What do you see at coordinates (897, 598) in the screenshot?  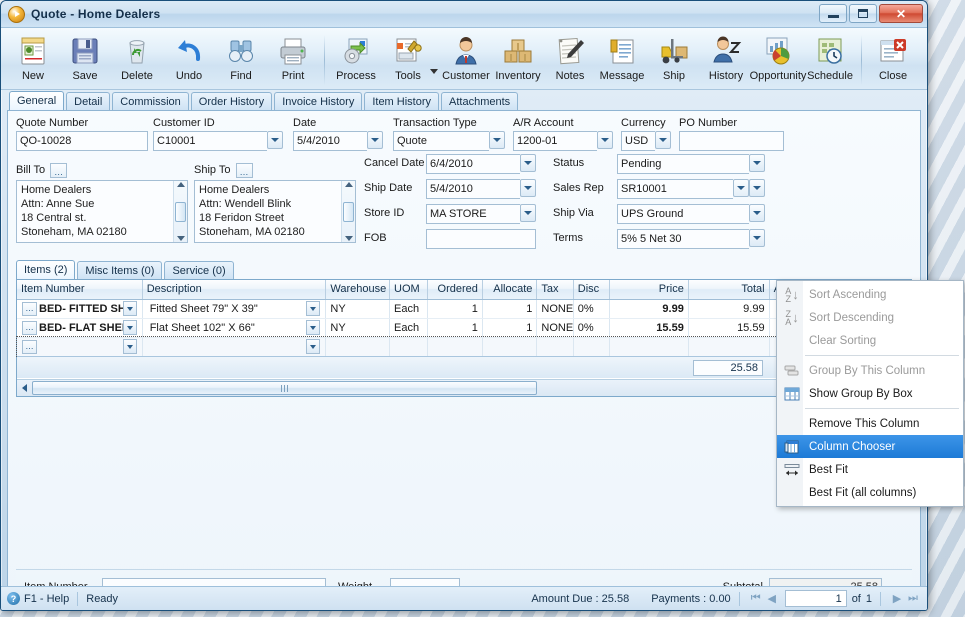 I see `nav-next-button: ▶` at bounding box center [897, 598].